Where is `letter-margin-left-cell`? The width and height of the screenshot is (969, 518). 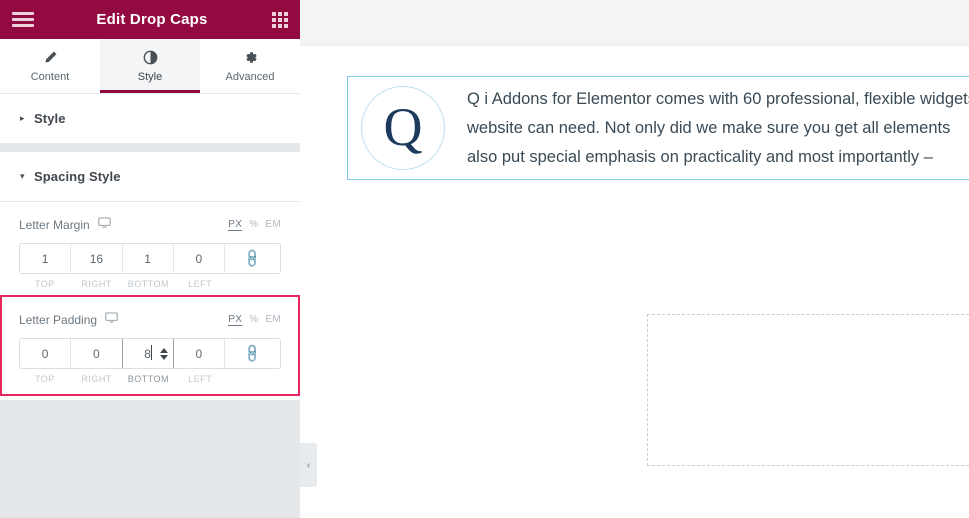 letter-margin-left-cell is located at coordinates (199, 258).